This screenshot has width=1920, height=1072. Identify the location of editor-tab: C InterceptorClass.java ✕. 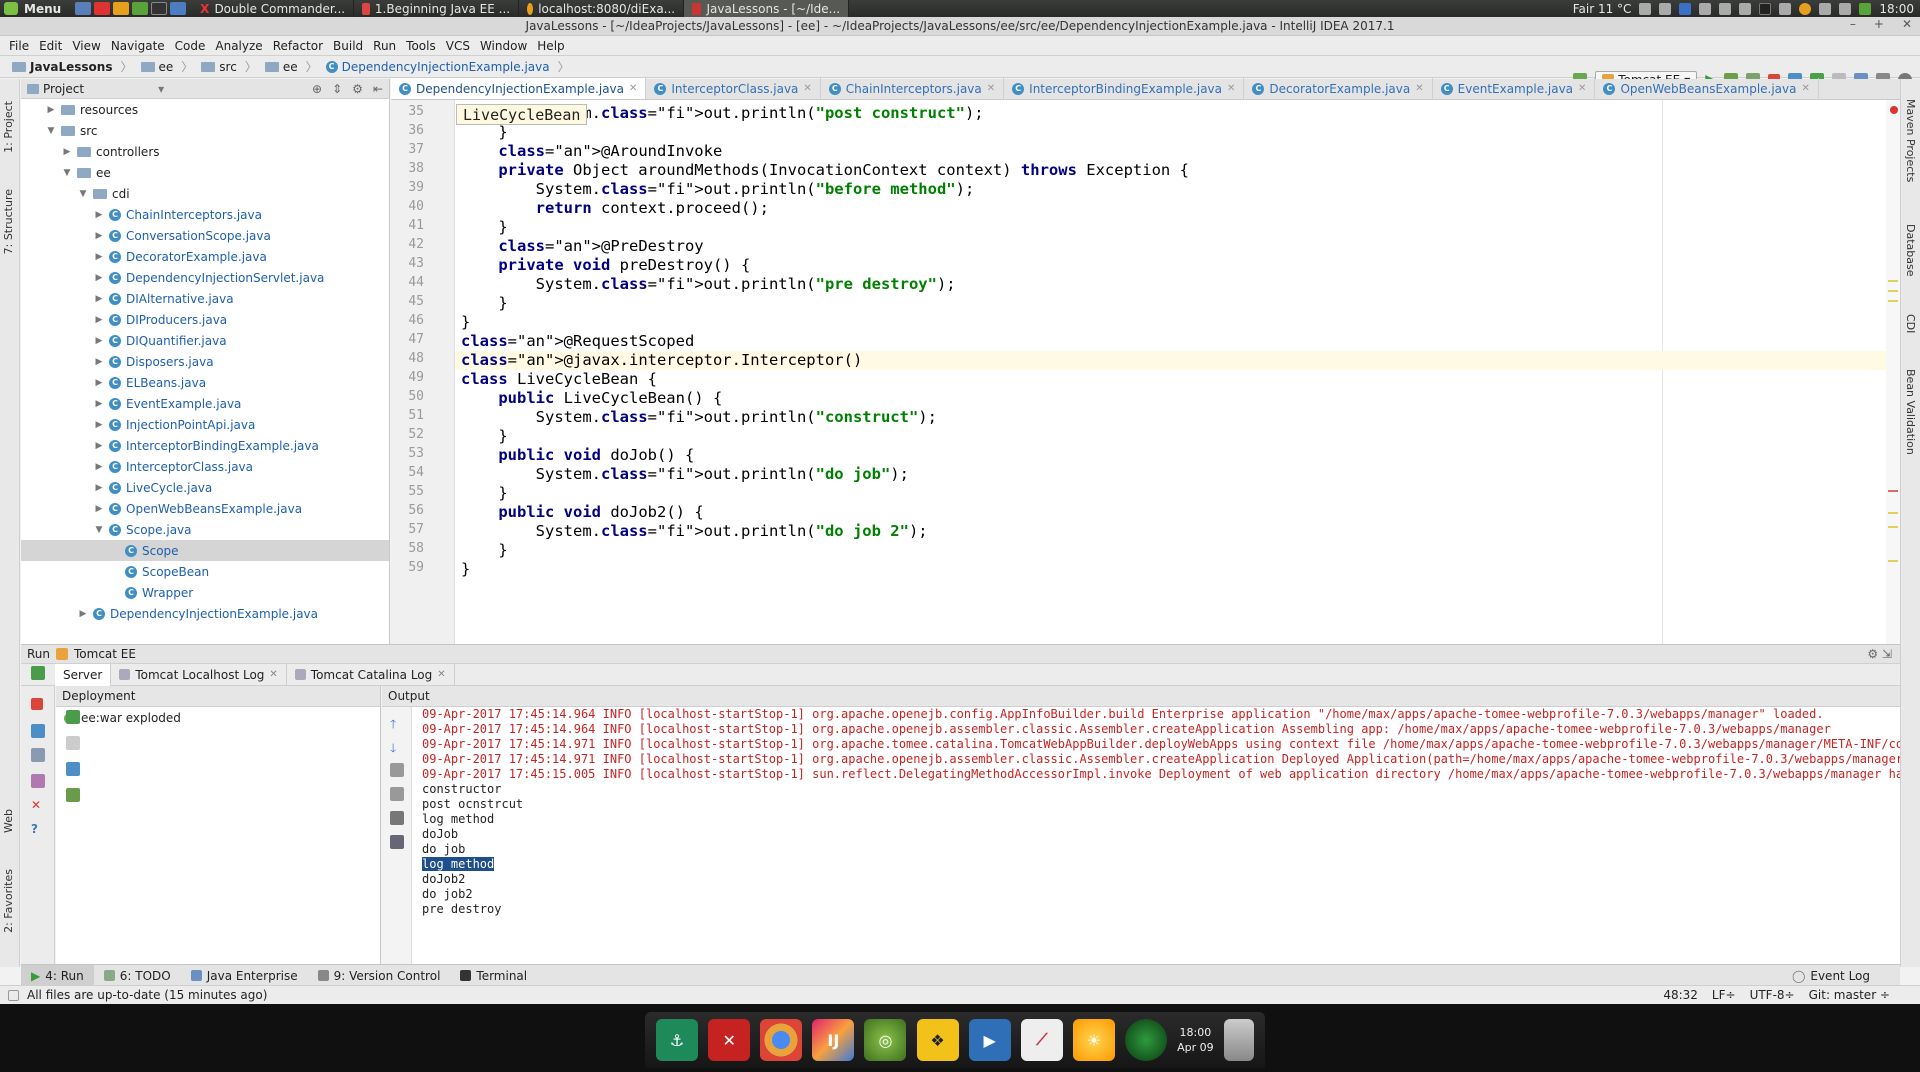
(733, 88).